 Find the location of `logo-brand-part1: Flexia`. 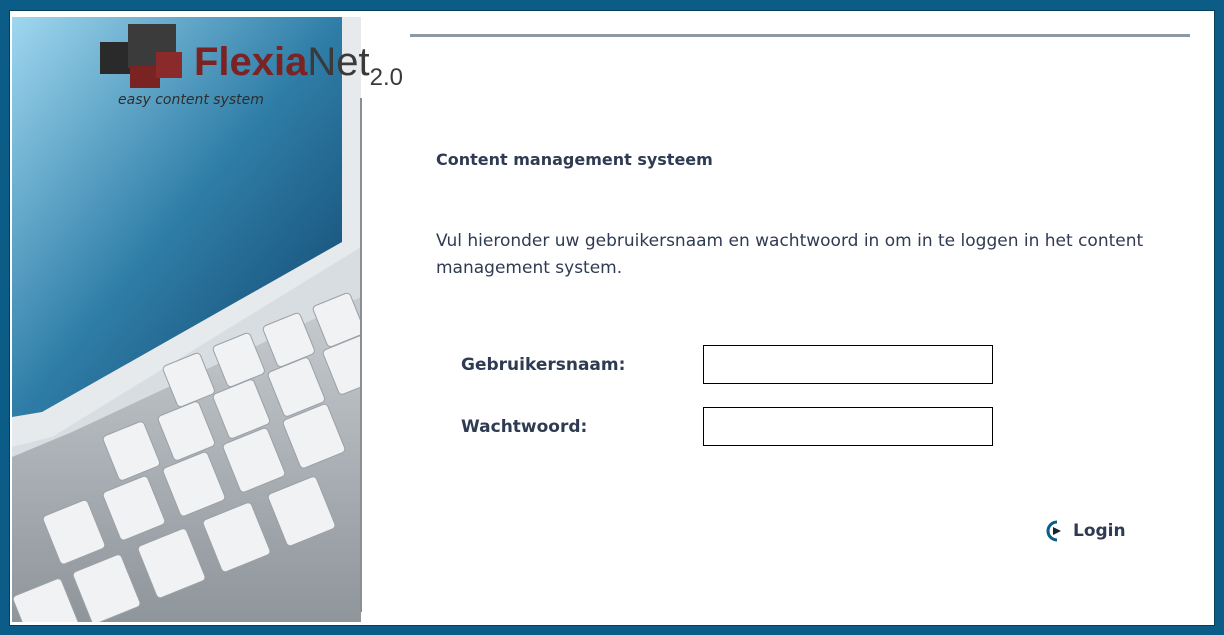

logo-brand-part1: Flexia is located at coordinates (251, 62).